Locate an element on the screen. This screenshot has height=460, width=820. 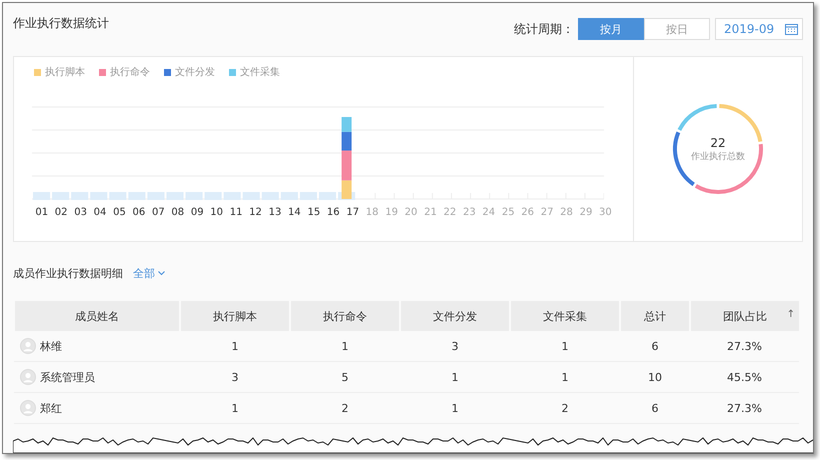
period-tab: 按日 is located at coordinates (677, 29).